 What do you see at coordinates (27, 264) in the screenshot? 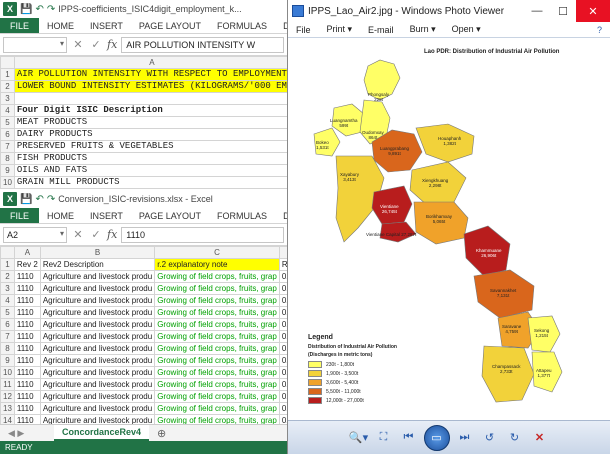
I see `cell-a: Rev 2` at bounding box center [27, 264].